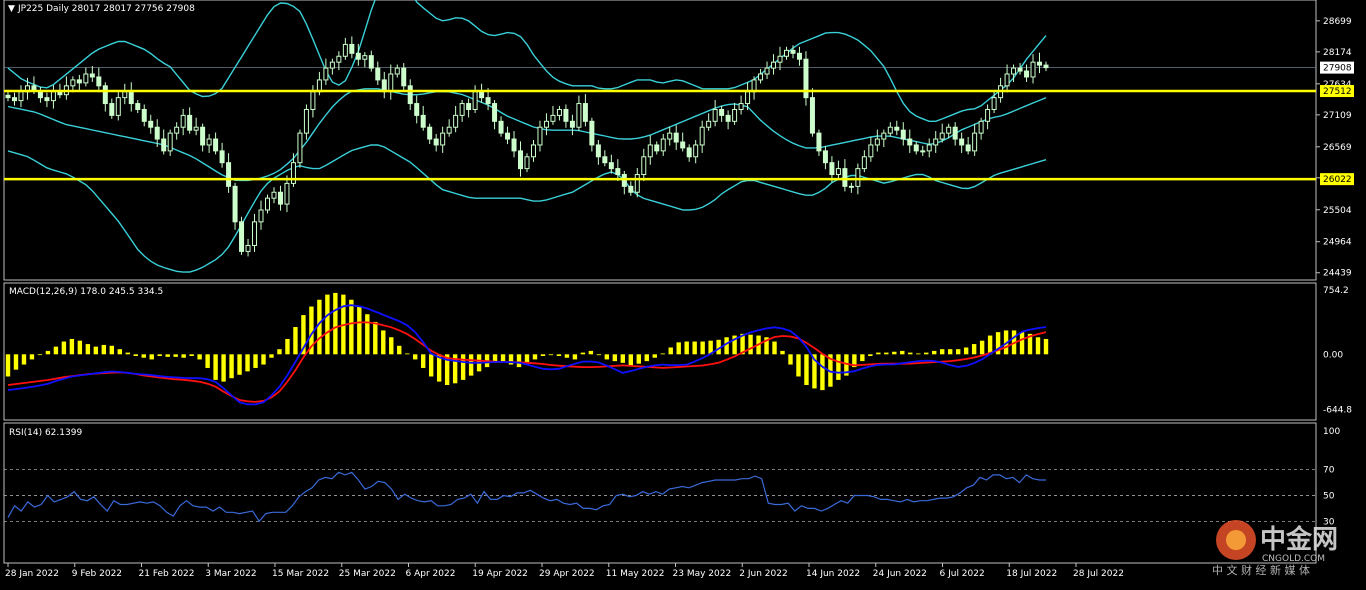 This screenshot has width=1366, height=590. I want to click on time-axis-label: 6 Jul 2022, so click(962, 574).